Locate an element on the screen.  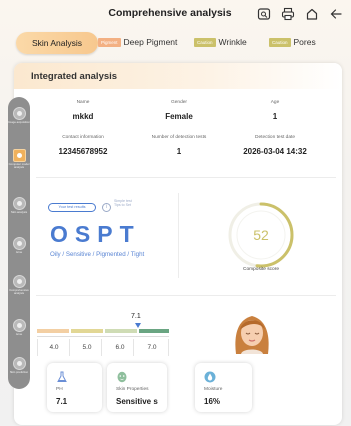
score-value: 52 is located at coordinates (261, 235).